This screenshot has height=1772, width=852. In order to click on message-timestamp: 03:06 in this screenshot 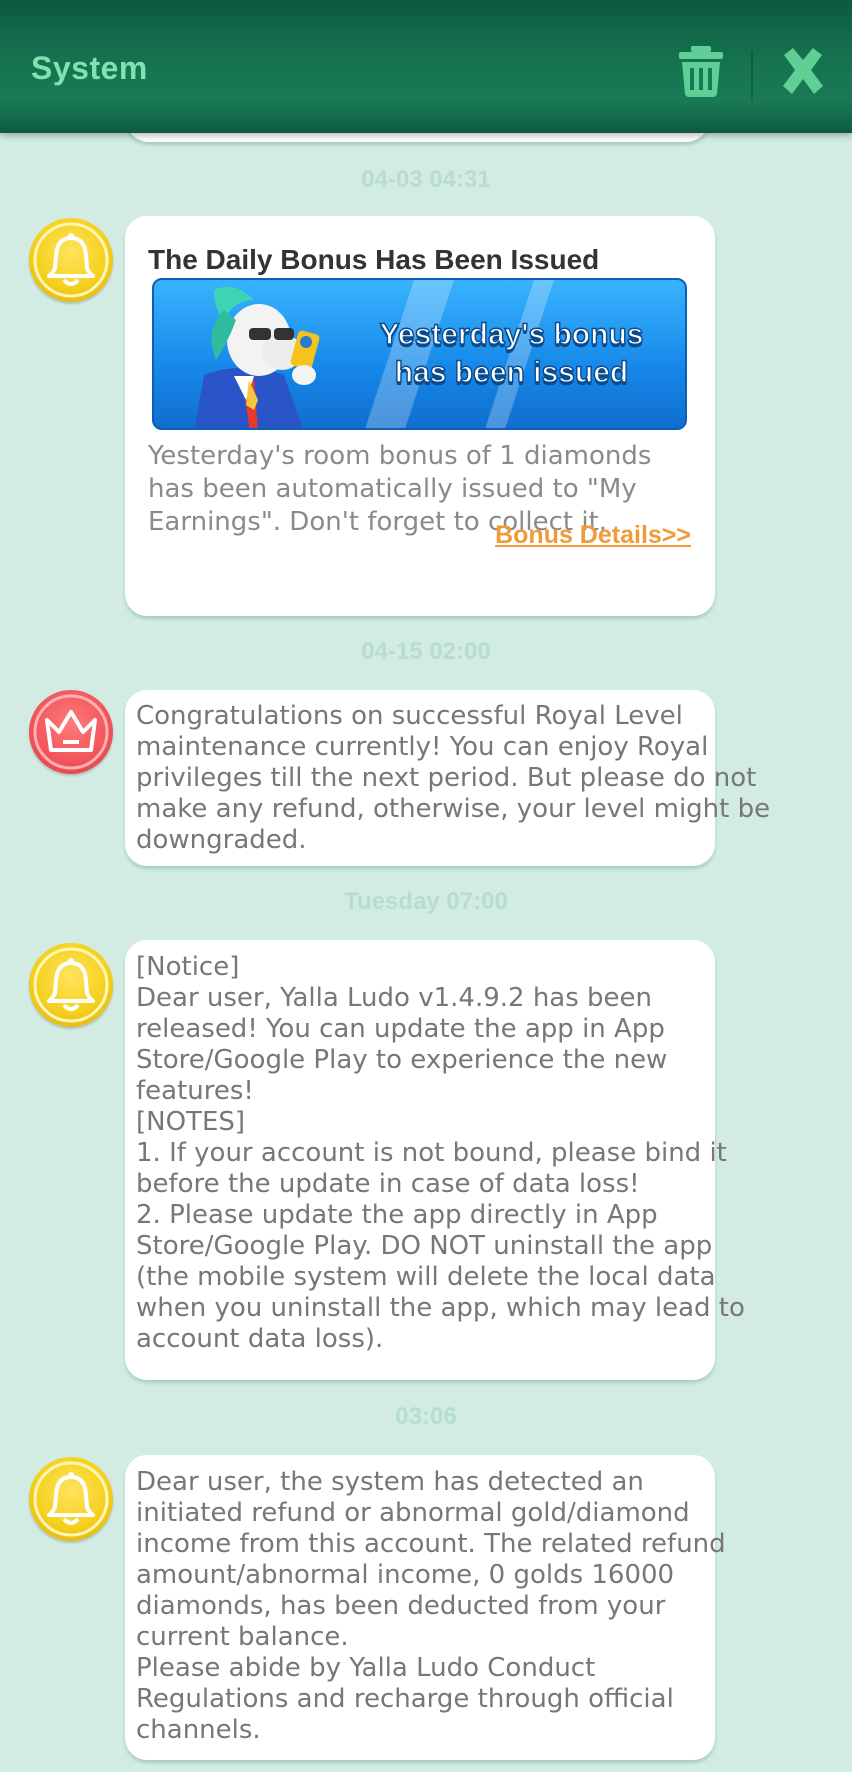, I will do `click(426, 1416)`.